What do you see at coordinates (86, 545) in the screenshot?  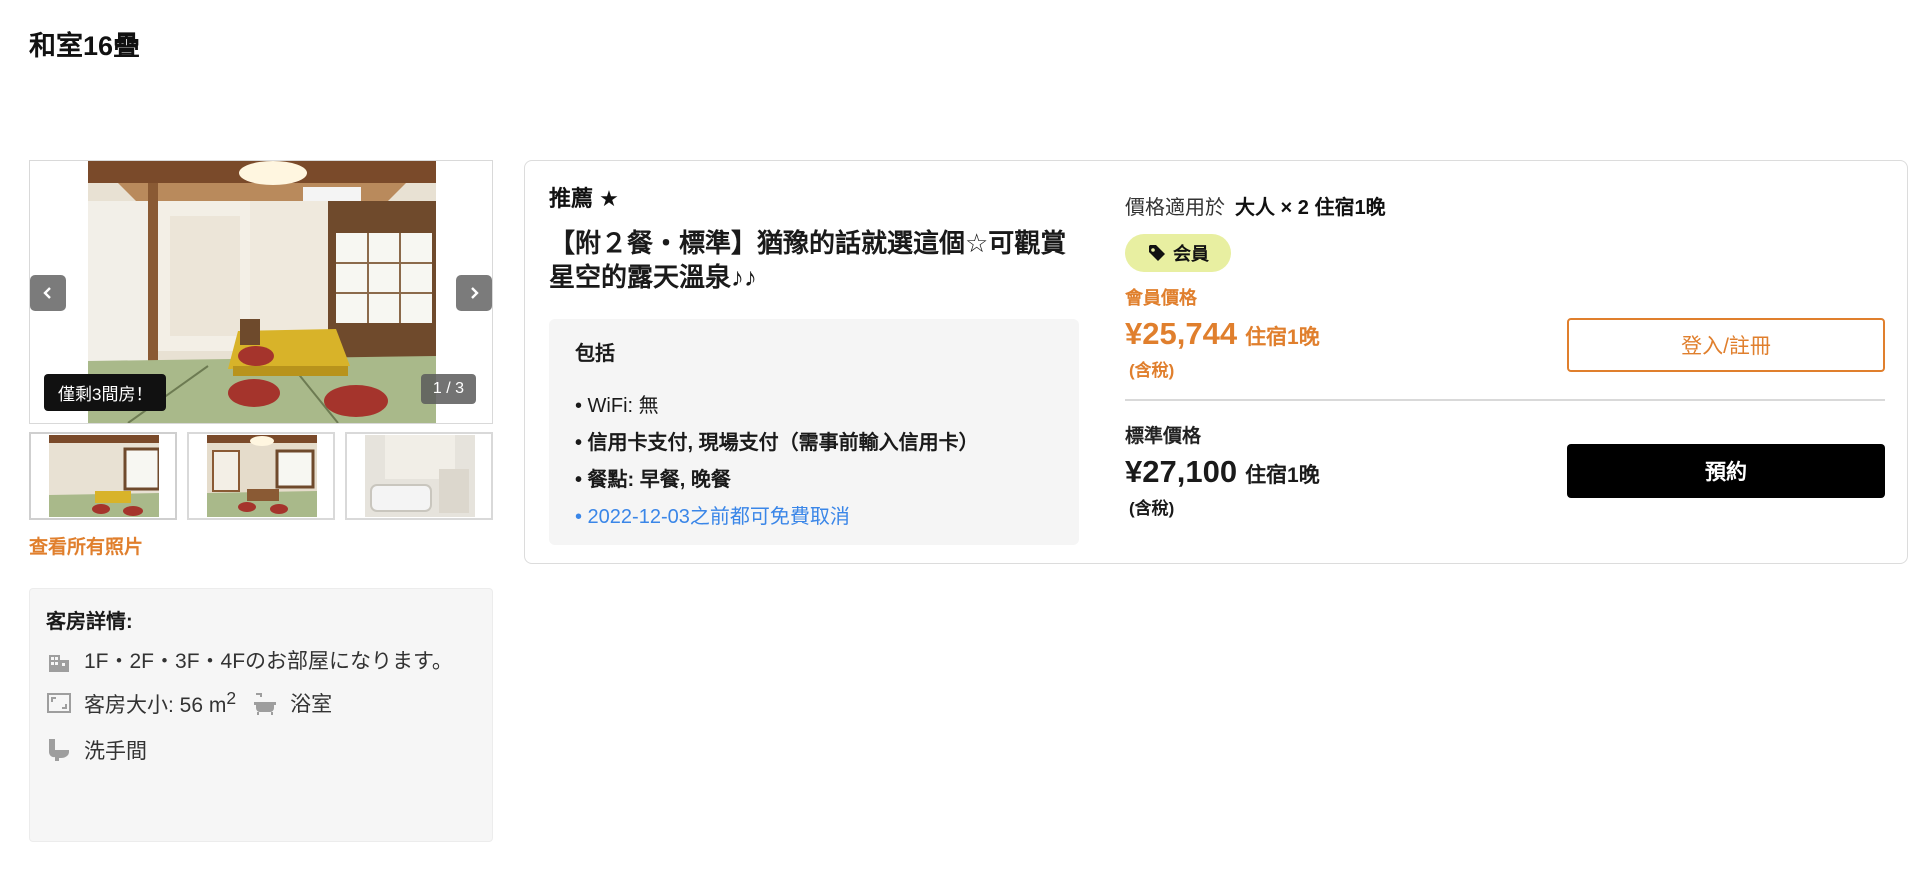 I see `view-all-photos-link: 查看所有照片` at bounding box center [86, 545].